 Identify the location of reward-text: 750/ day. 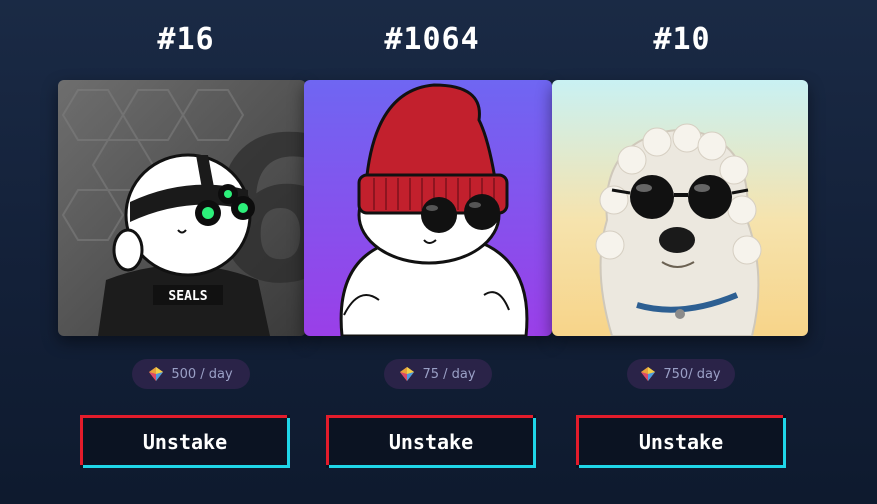
(692, 374).